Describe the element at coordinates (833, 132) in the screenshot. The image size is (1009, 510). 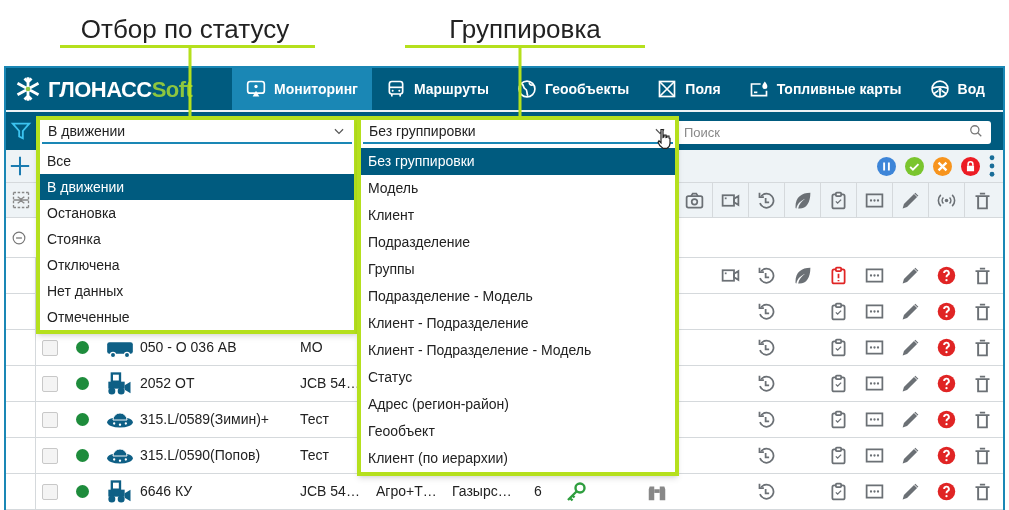
I see `search-field: Поиск` at that location.